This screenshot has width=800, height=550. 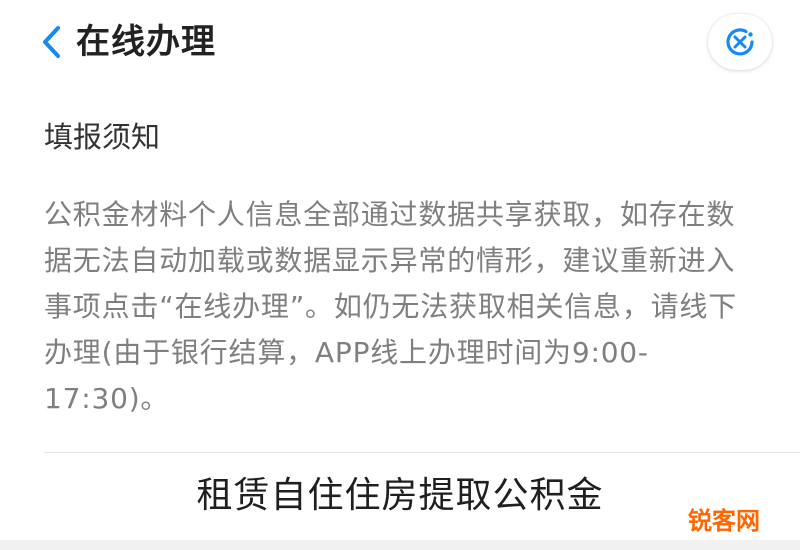 I want to click on close-mini-program-button, so click(x=740, y=42).